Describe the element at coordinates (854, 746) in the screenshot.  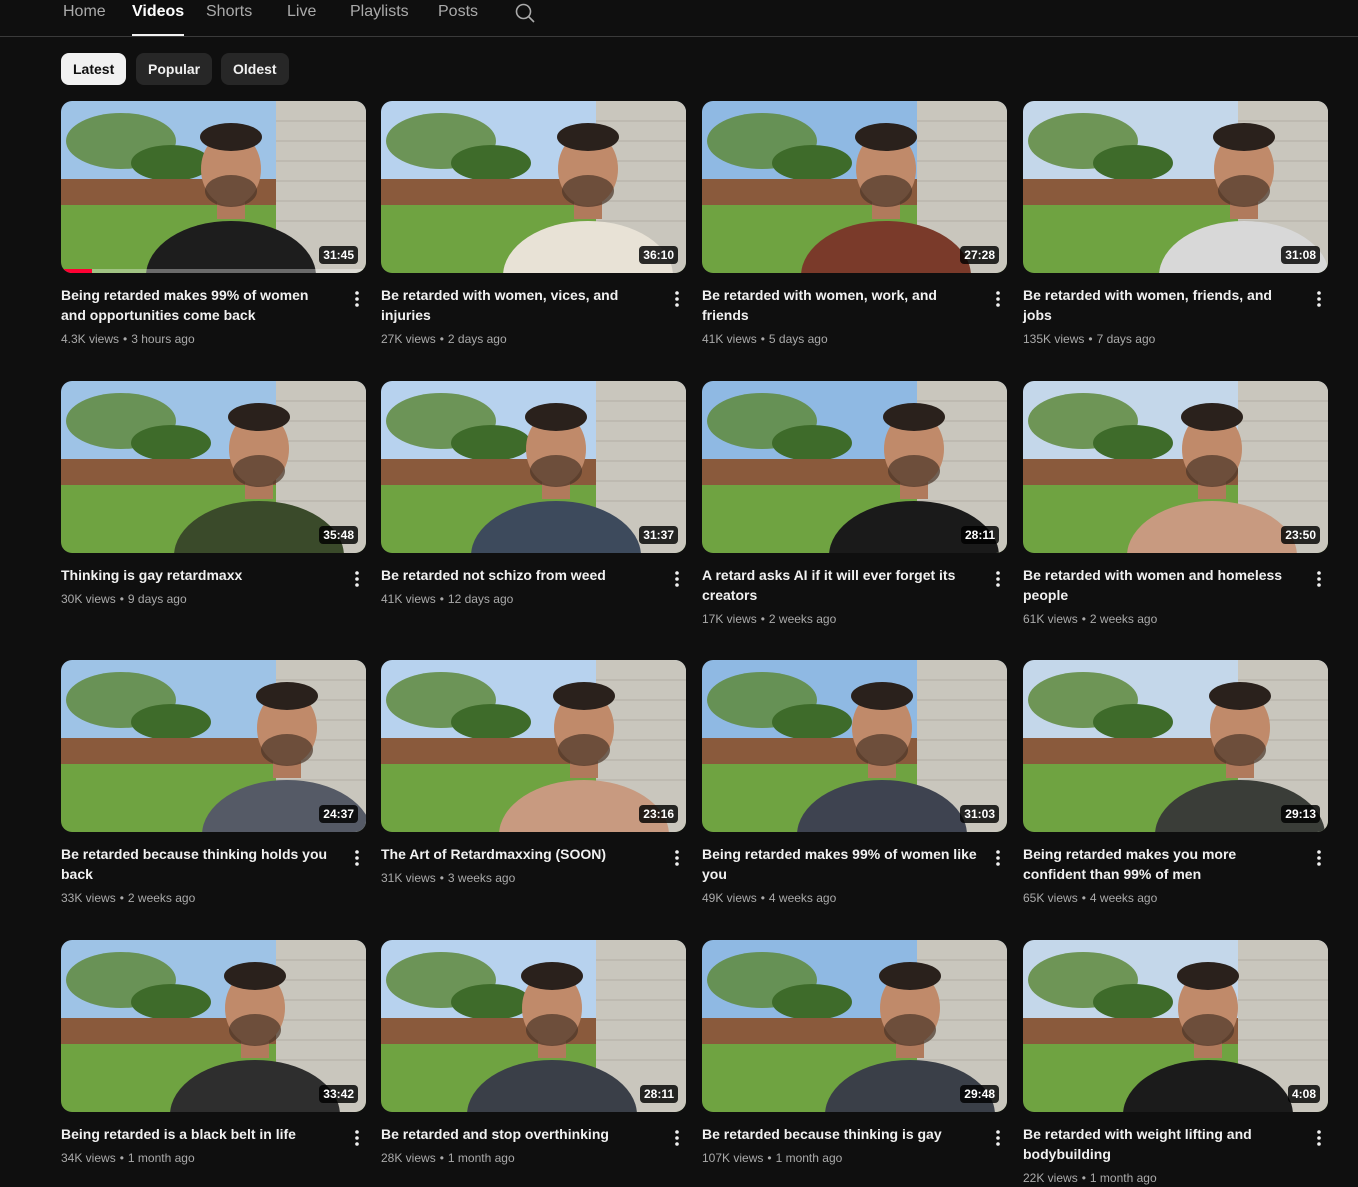
I see `video-thumbnail: 31:03` at that location.